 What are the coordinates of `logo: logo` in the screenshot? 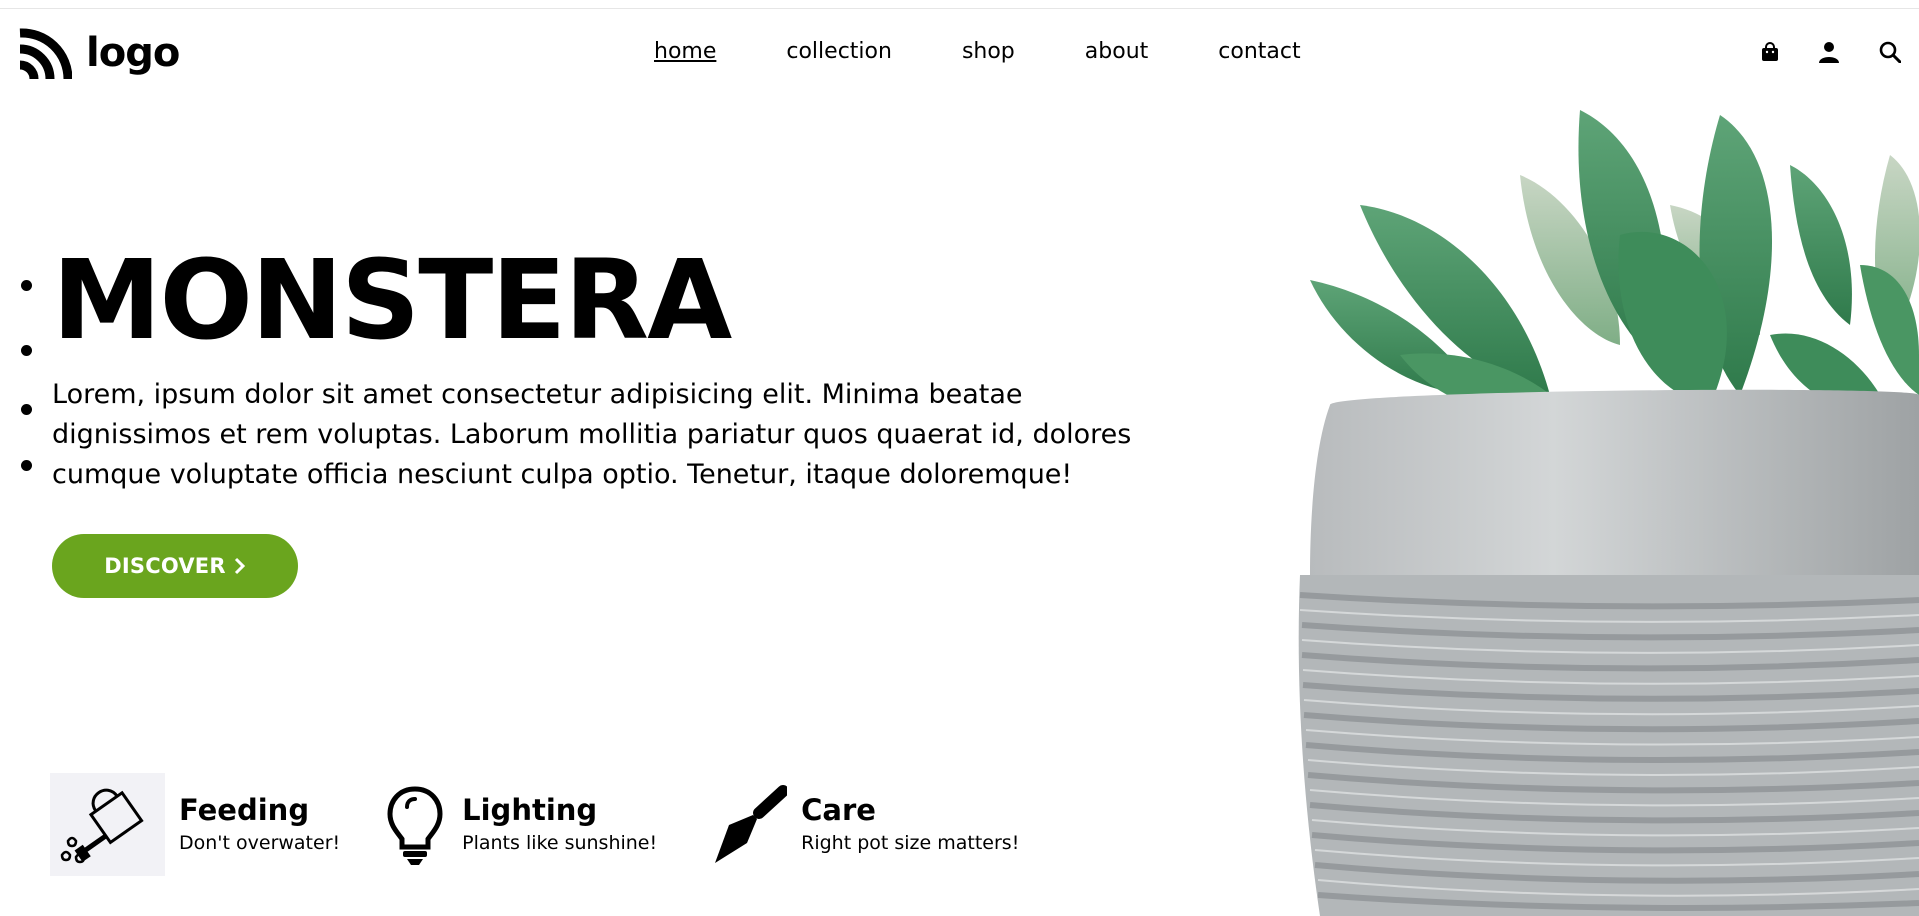 It's located at (99, 53).